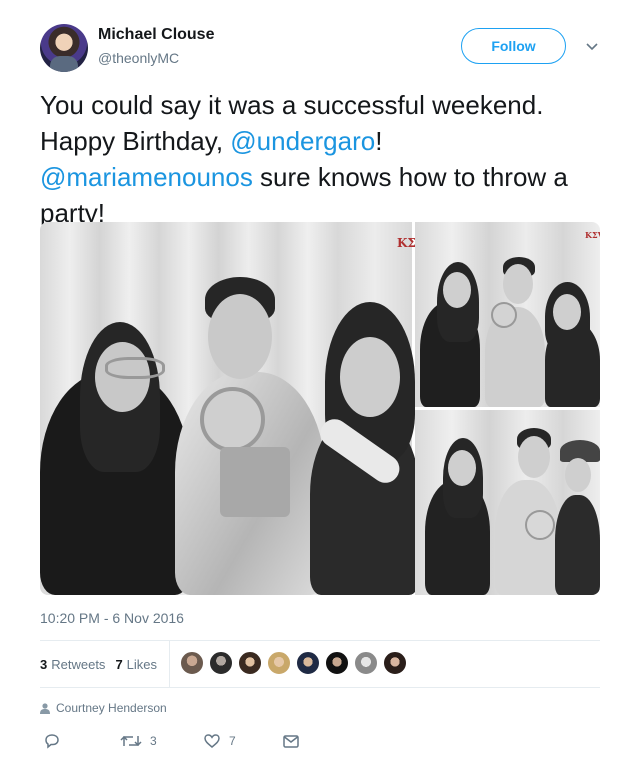 The width and height of the screenshot is (639, 765). Describe the element at coordinates (513, 46) in the screenshot. I see `follow-button: Follow` at that location.